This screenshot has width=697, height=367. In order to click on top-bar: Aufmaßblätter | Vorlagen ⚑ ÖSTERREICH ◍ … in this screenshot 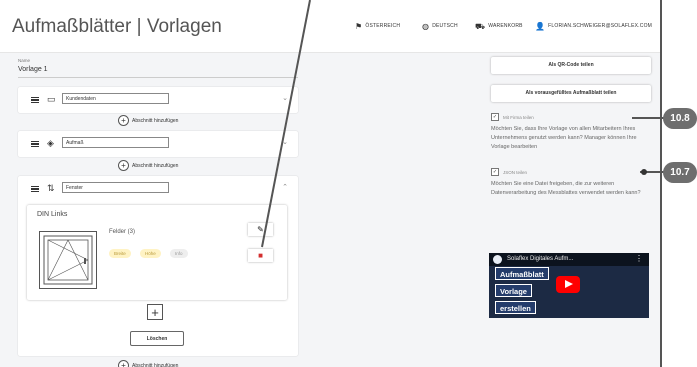, I will do `click(330, 26)`.